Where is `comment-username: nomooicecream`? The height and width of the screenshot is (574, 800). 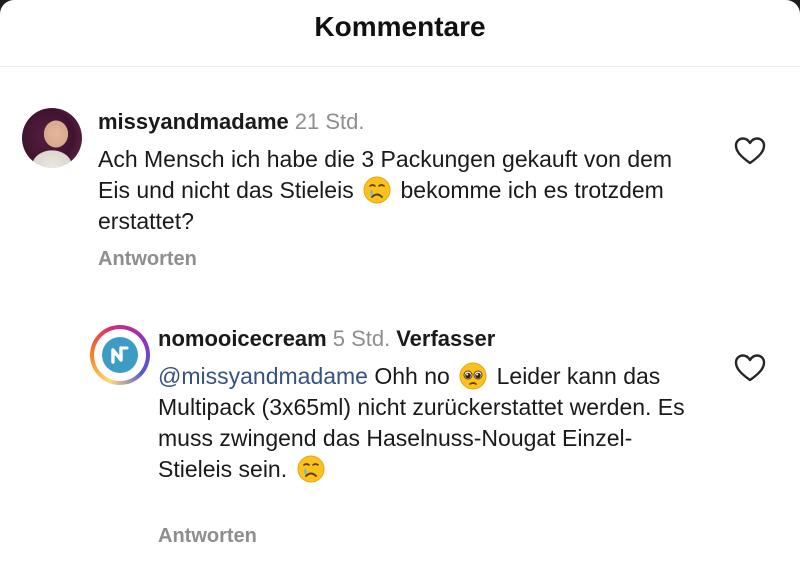
comment-username: nomooicecream is located at coordinates (242, 338).